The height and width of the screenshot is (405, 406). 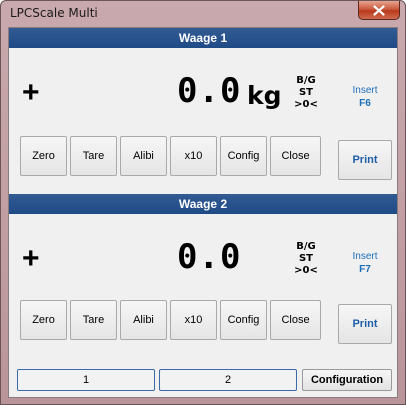 What do you see at coordinates (306, 80) in the screenshot?
I see `scale-1-status-bg: B/G` at bounding box center [306, 80].